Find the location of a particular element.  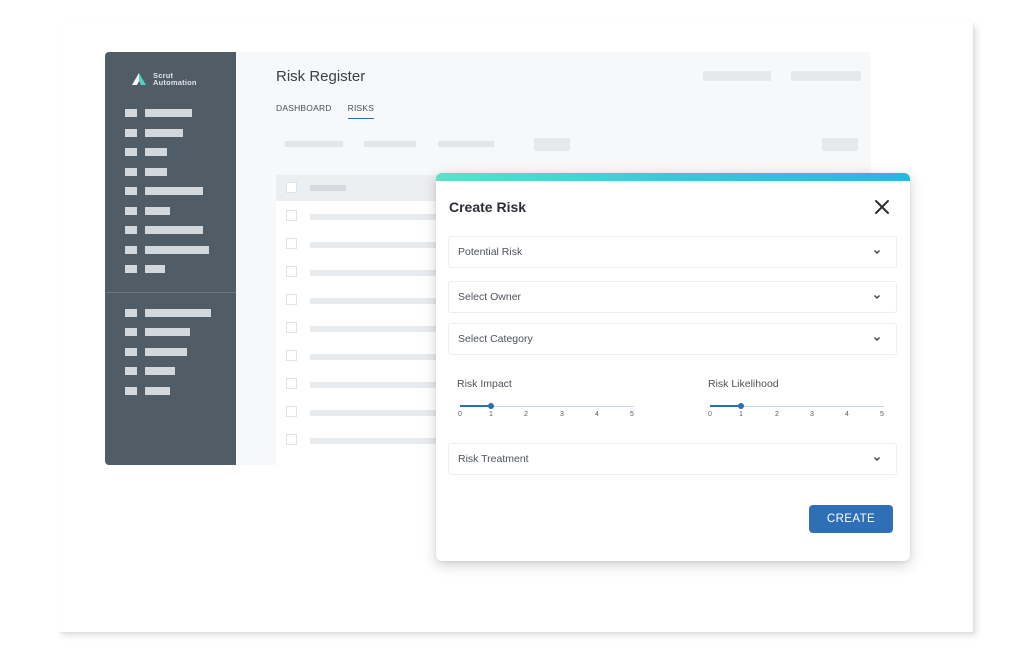

sidebar-divider is located at coordinates (170, 292).